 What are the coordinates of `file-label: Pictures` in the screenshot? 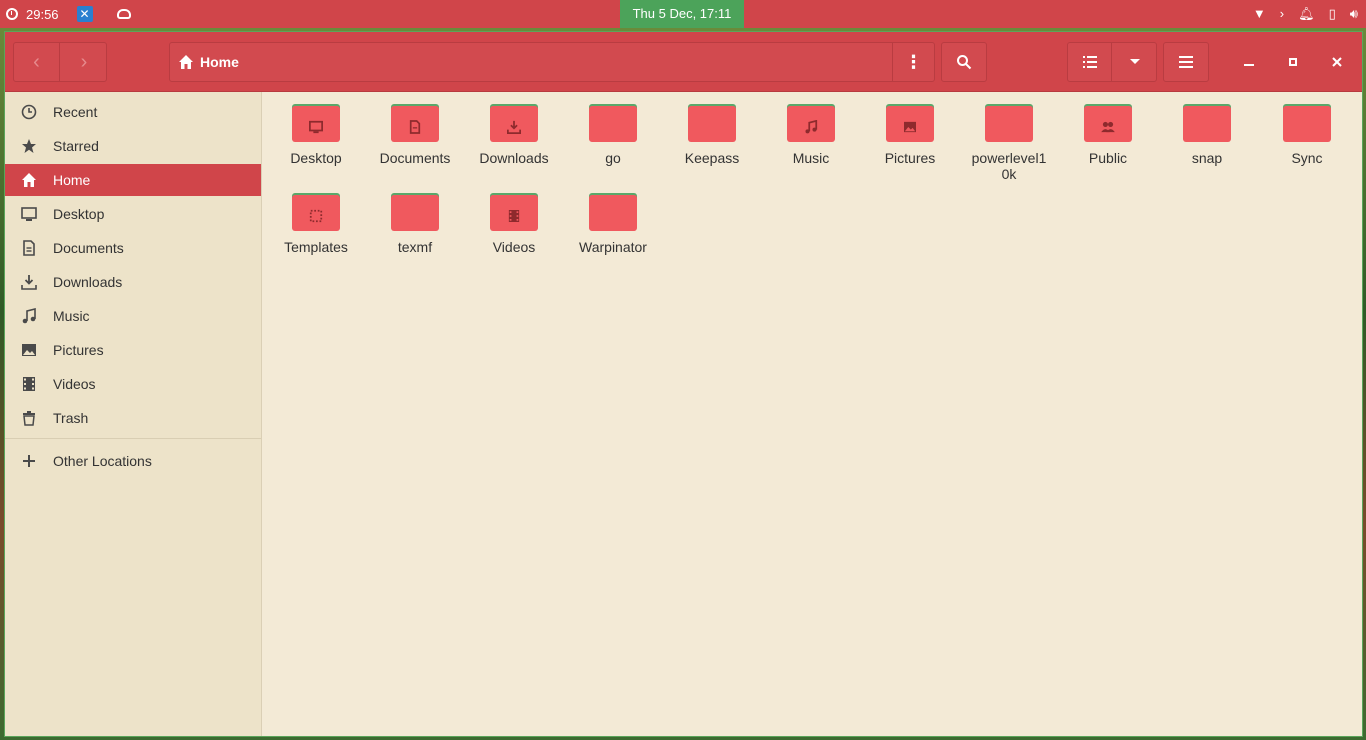 It's located at (910, 158).